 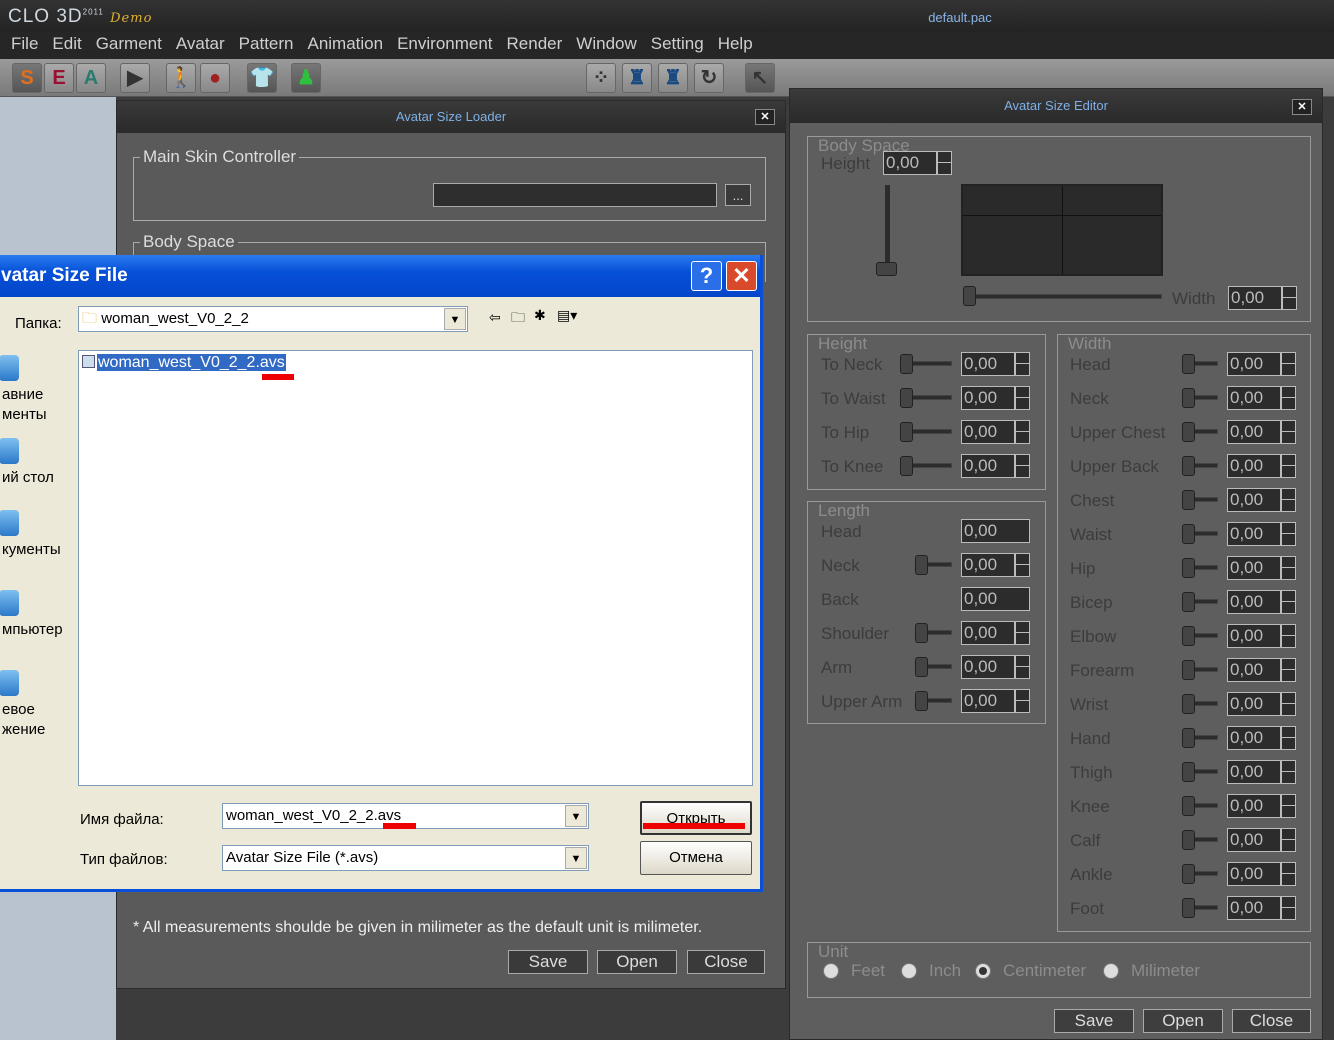 I want to click on waist-spinner, so click(x=1288, y=534).